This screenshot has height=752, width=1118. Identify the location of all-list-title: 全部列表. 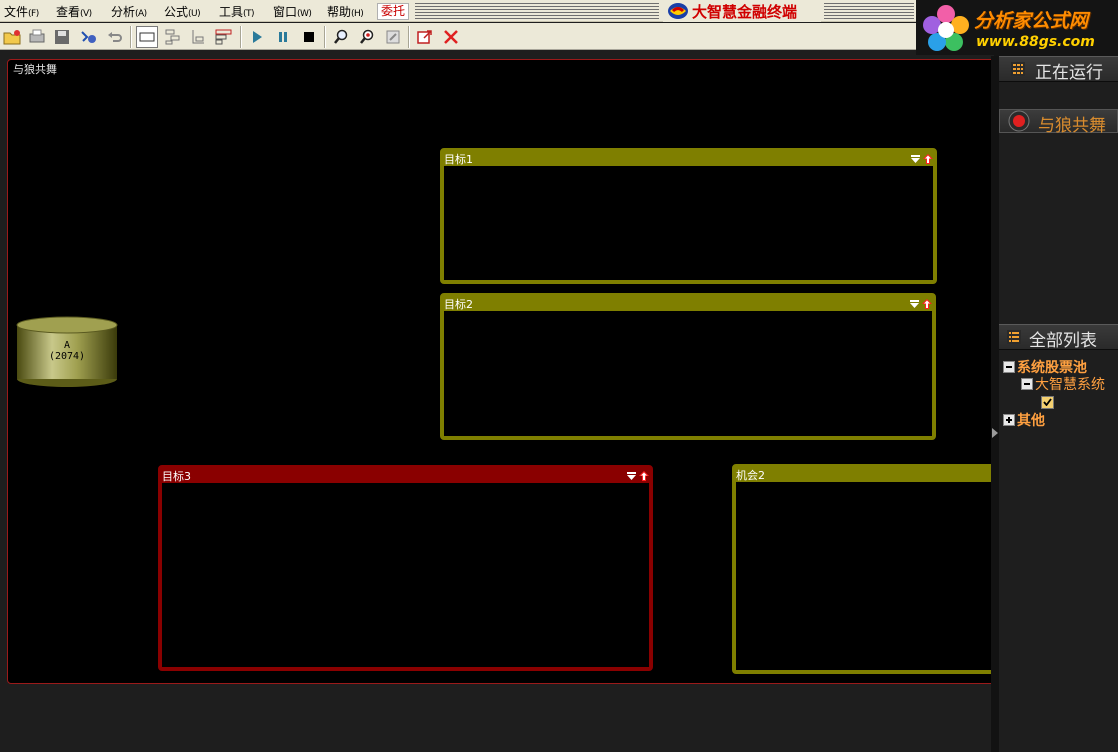
(1063, 341).